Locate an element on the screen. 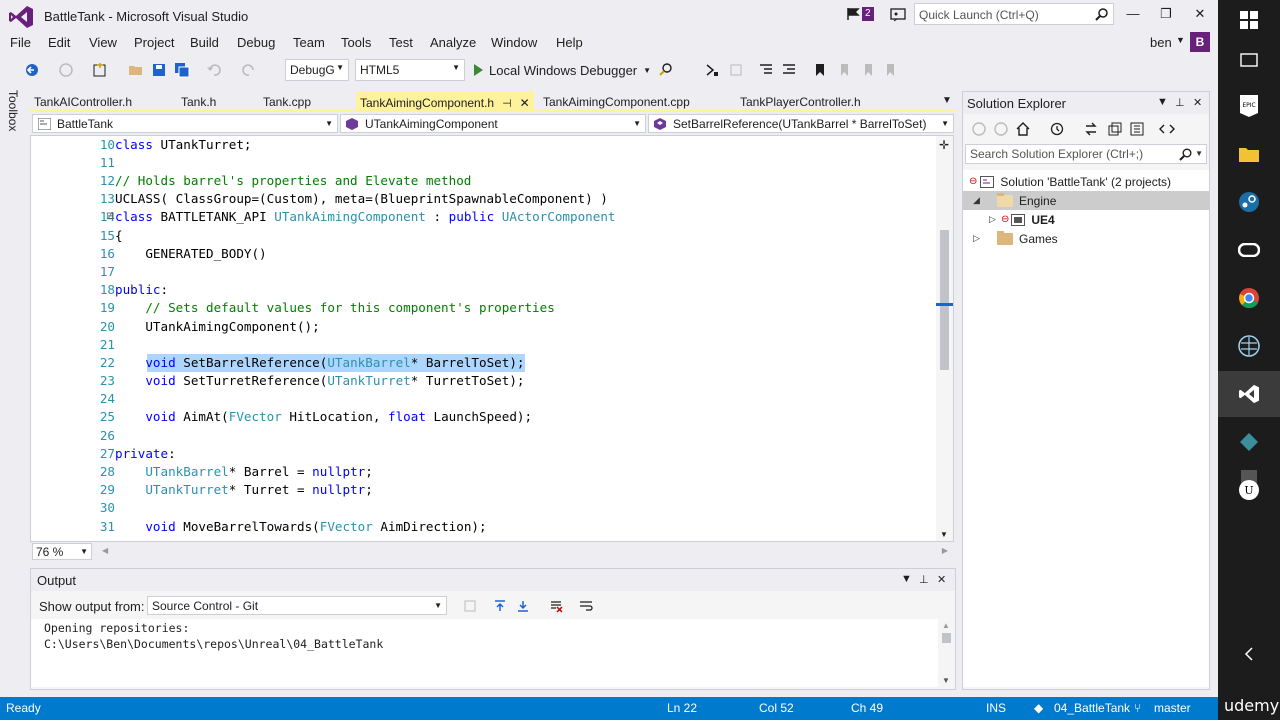 The image size is (1280, 720). scroll-up-icon: ▲ is located at coordinates (946, 625).